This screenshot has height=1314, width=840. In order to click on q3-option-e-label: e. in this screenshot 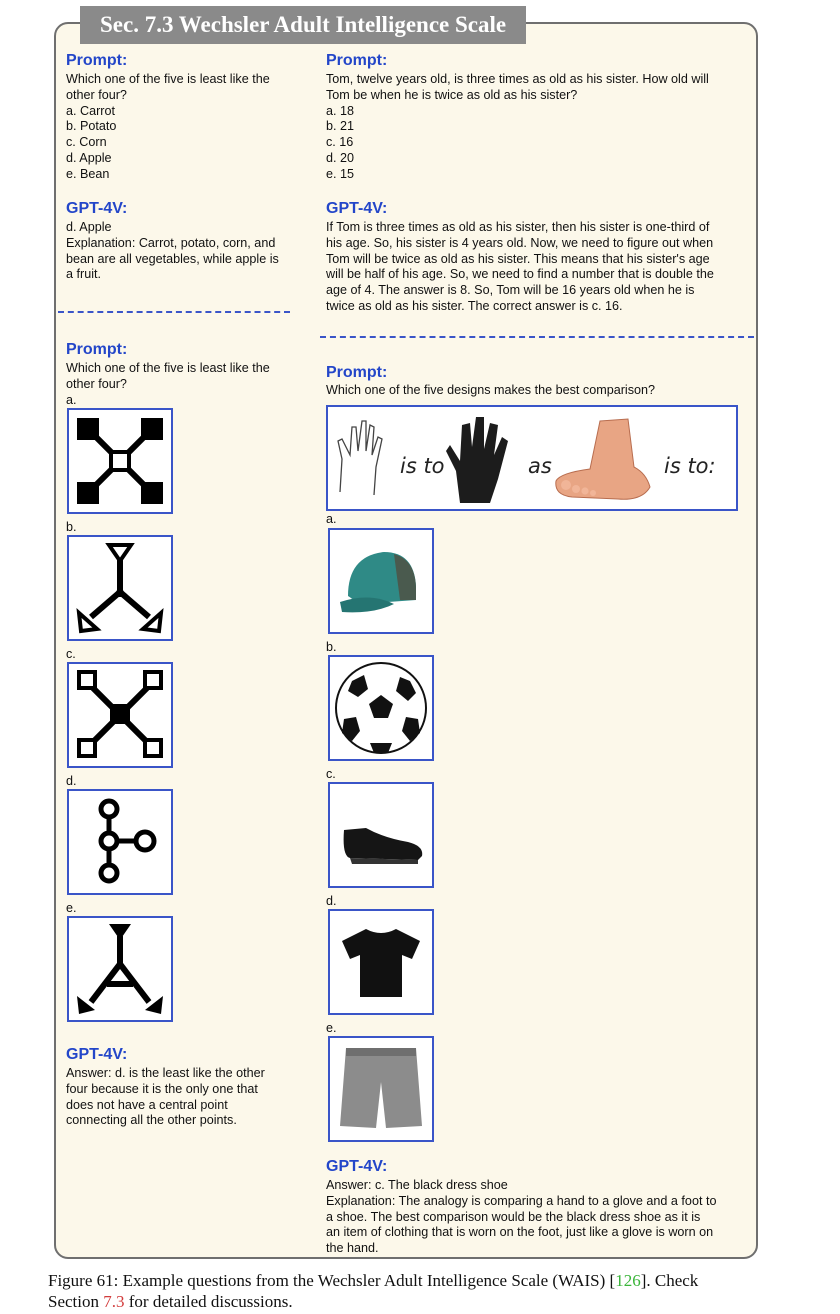, I will do `click(71, 908)`.